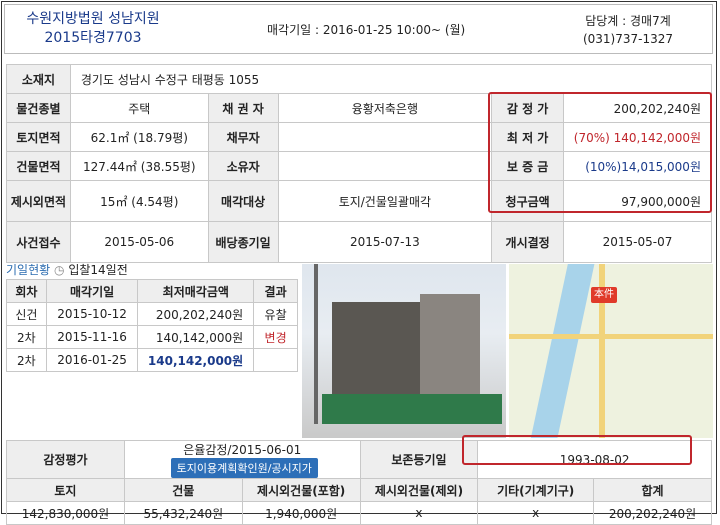 Image resolution: width=720 pixels, height=525 pixels. What do you see at coordinates (275, 314) in the screenshot?
I see `result-cell: 유찰` at bounding box center [275, 314].